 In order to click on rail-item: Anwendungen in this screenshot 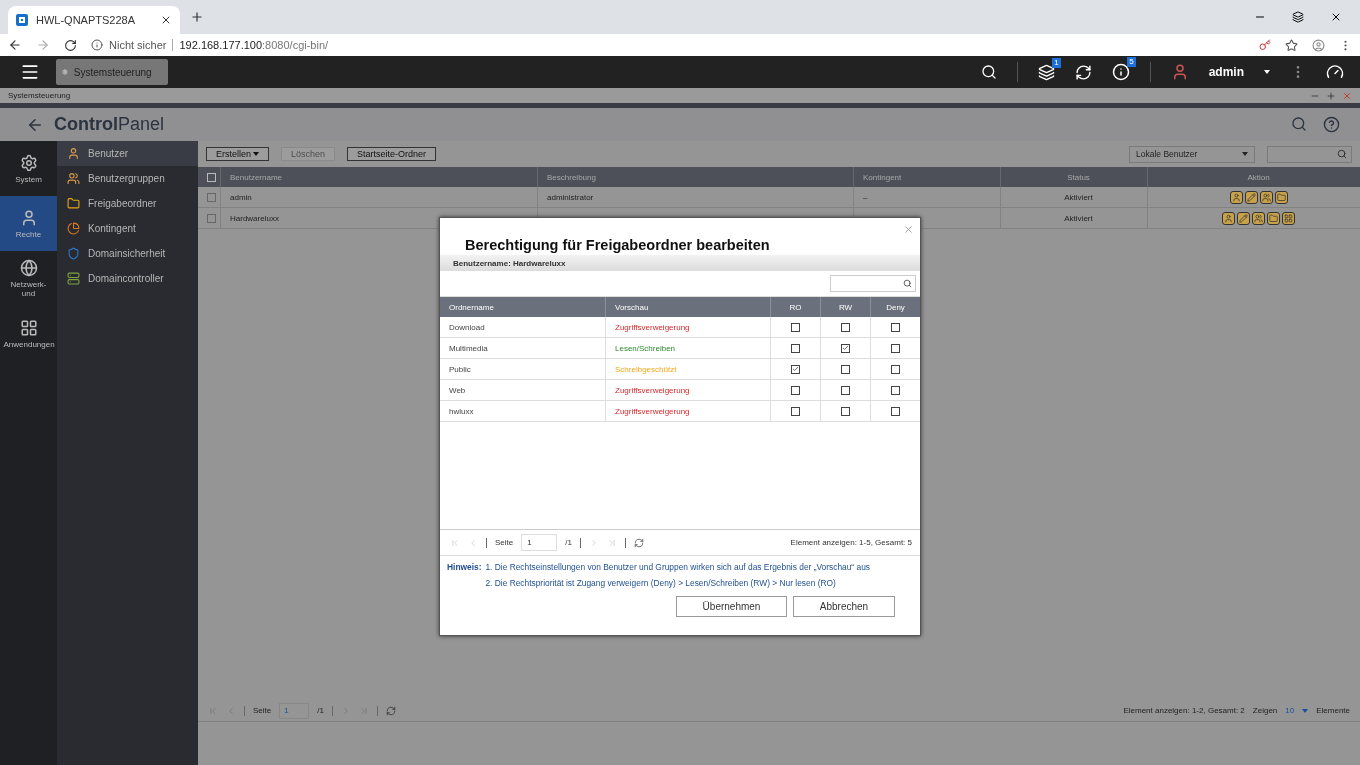, I will do `click(28, 333)`.